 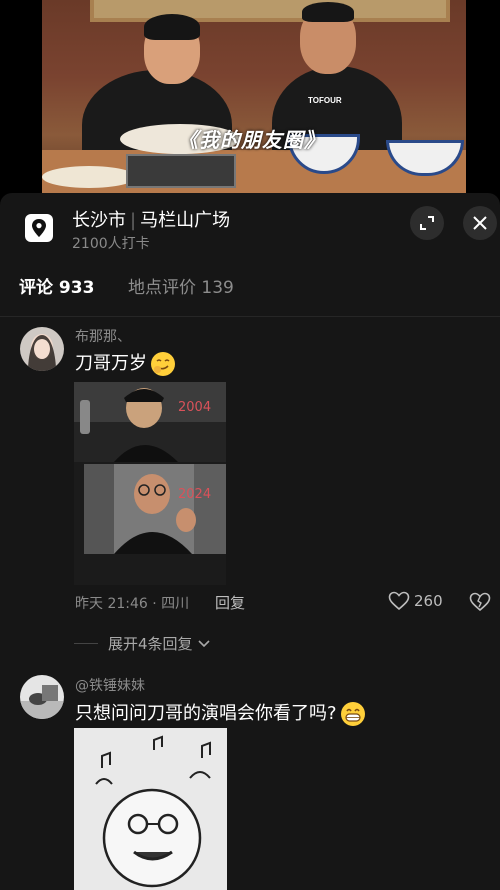 I want to click on comment-text: 刀哥万岁, so click(x=125, y=362).